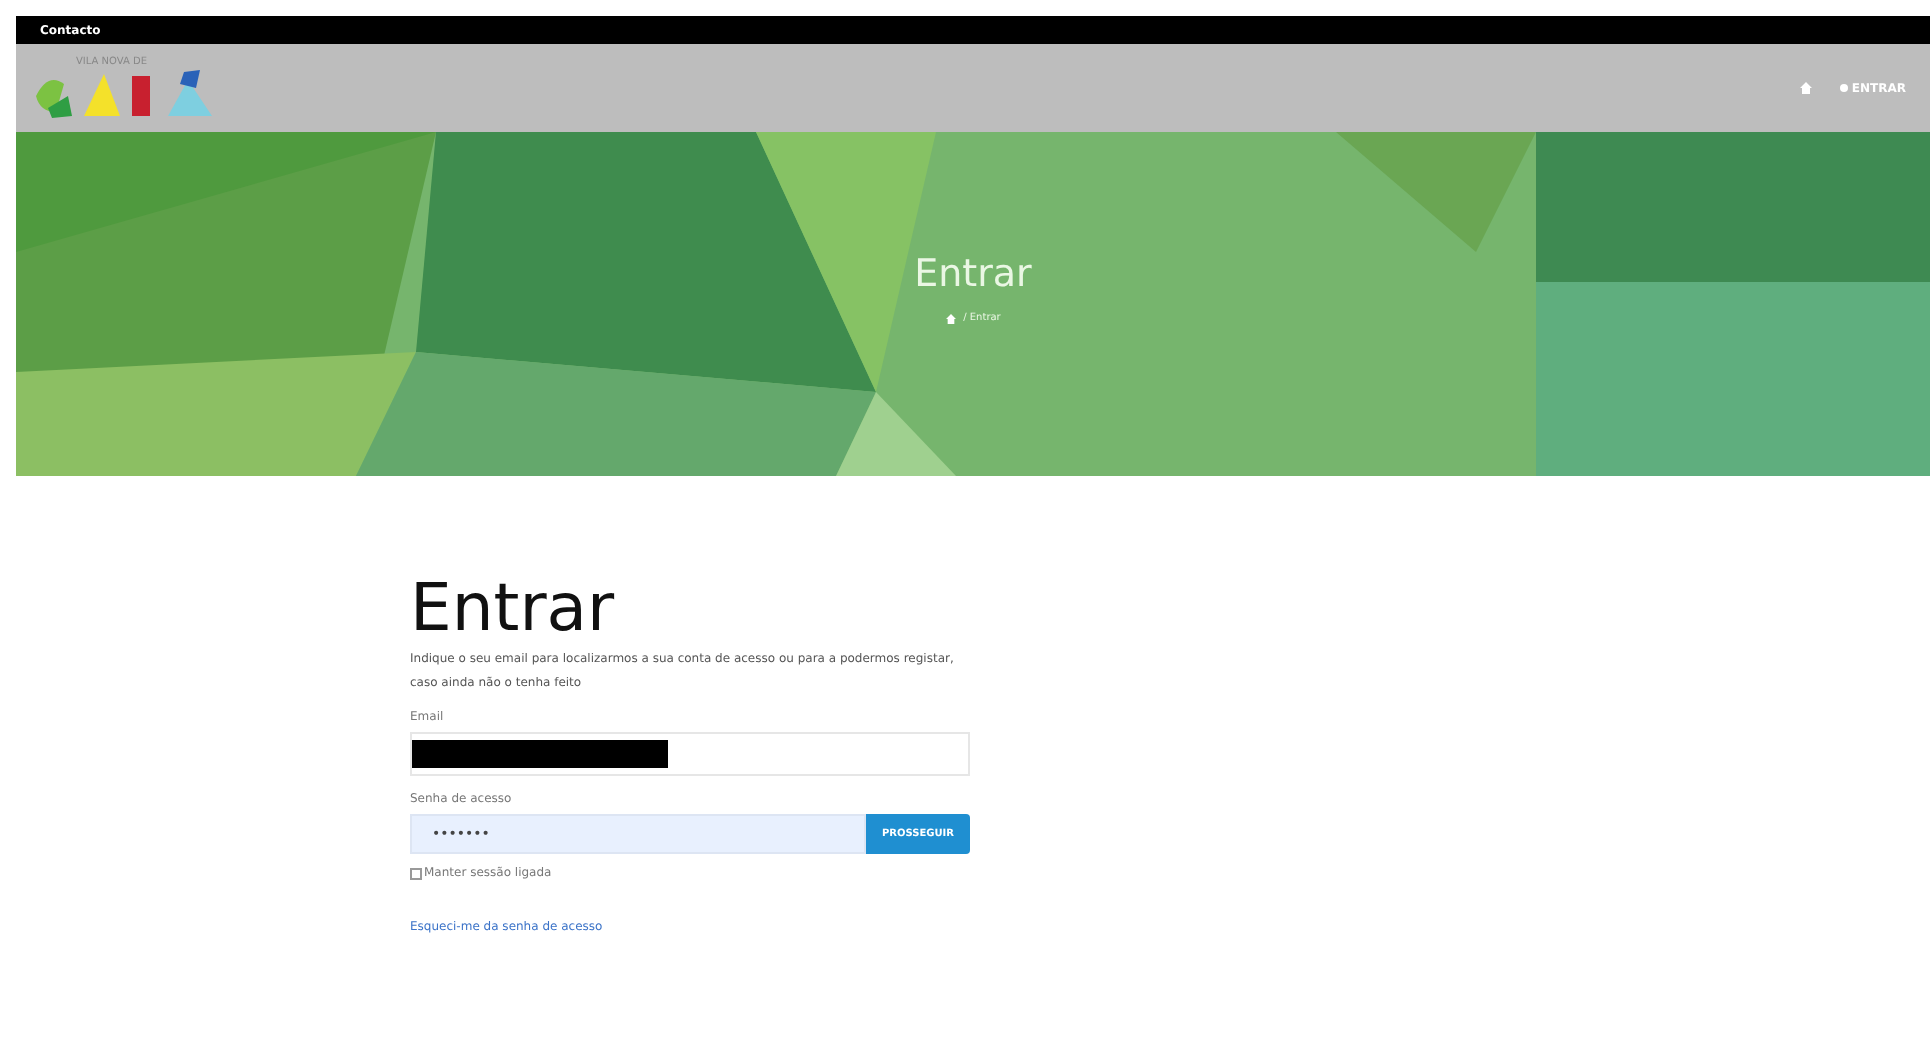  Describe the element at coordinates (973, 274) in the screenshot. I see `hero-title: Entrar` at that location.